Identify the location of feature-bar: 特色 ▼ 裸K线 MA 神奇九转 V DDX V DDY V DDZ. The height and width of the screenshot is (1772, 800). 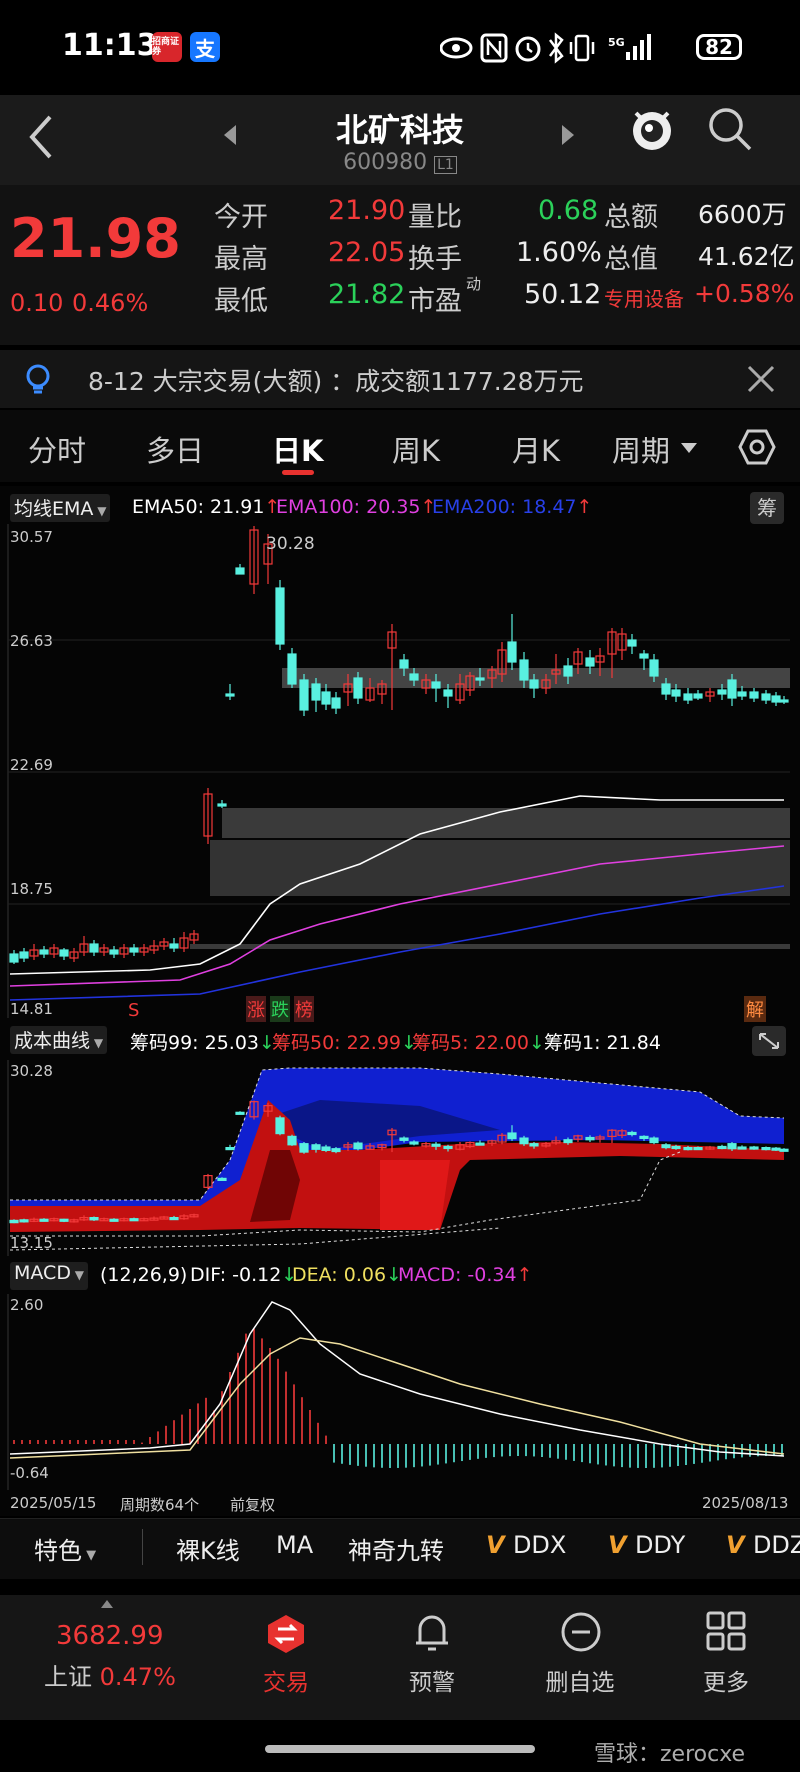
(400, 1548).